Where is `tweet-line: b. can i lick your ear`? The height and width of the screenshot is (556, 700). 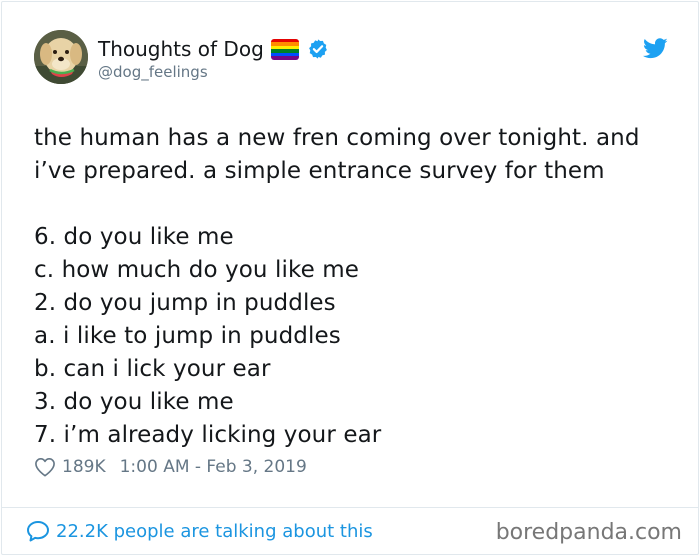 tweet-line: b. can i lick your ear is located at coordinates (152, 369).